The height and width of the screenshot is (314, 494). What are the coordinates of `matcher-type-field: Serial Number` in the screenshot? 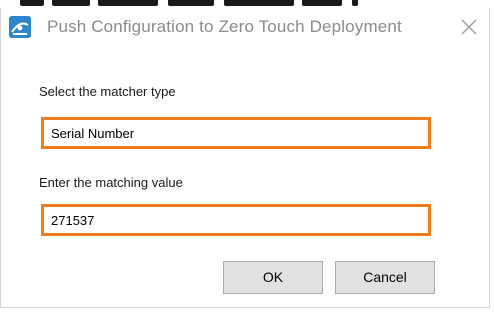 It's located at (236, 133).